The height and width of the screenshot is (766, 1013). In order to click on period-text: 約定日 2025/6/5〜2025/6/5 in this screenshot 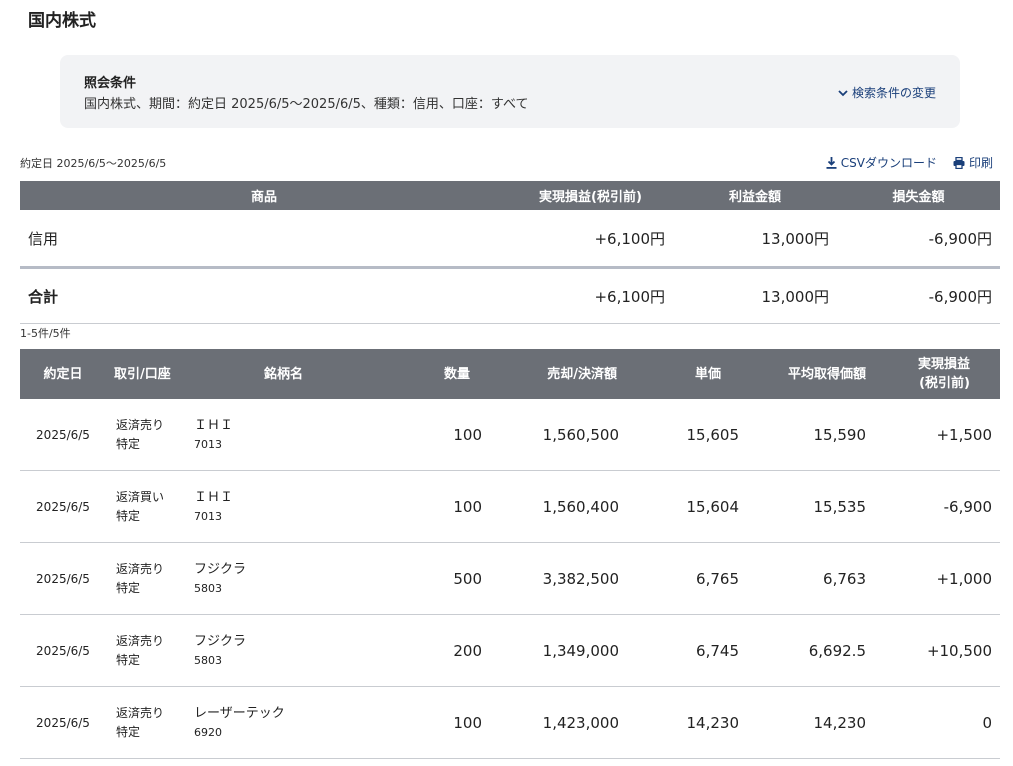, I will do `click(93, 163)`.